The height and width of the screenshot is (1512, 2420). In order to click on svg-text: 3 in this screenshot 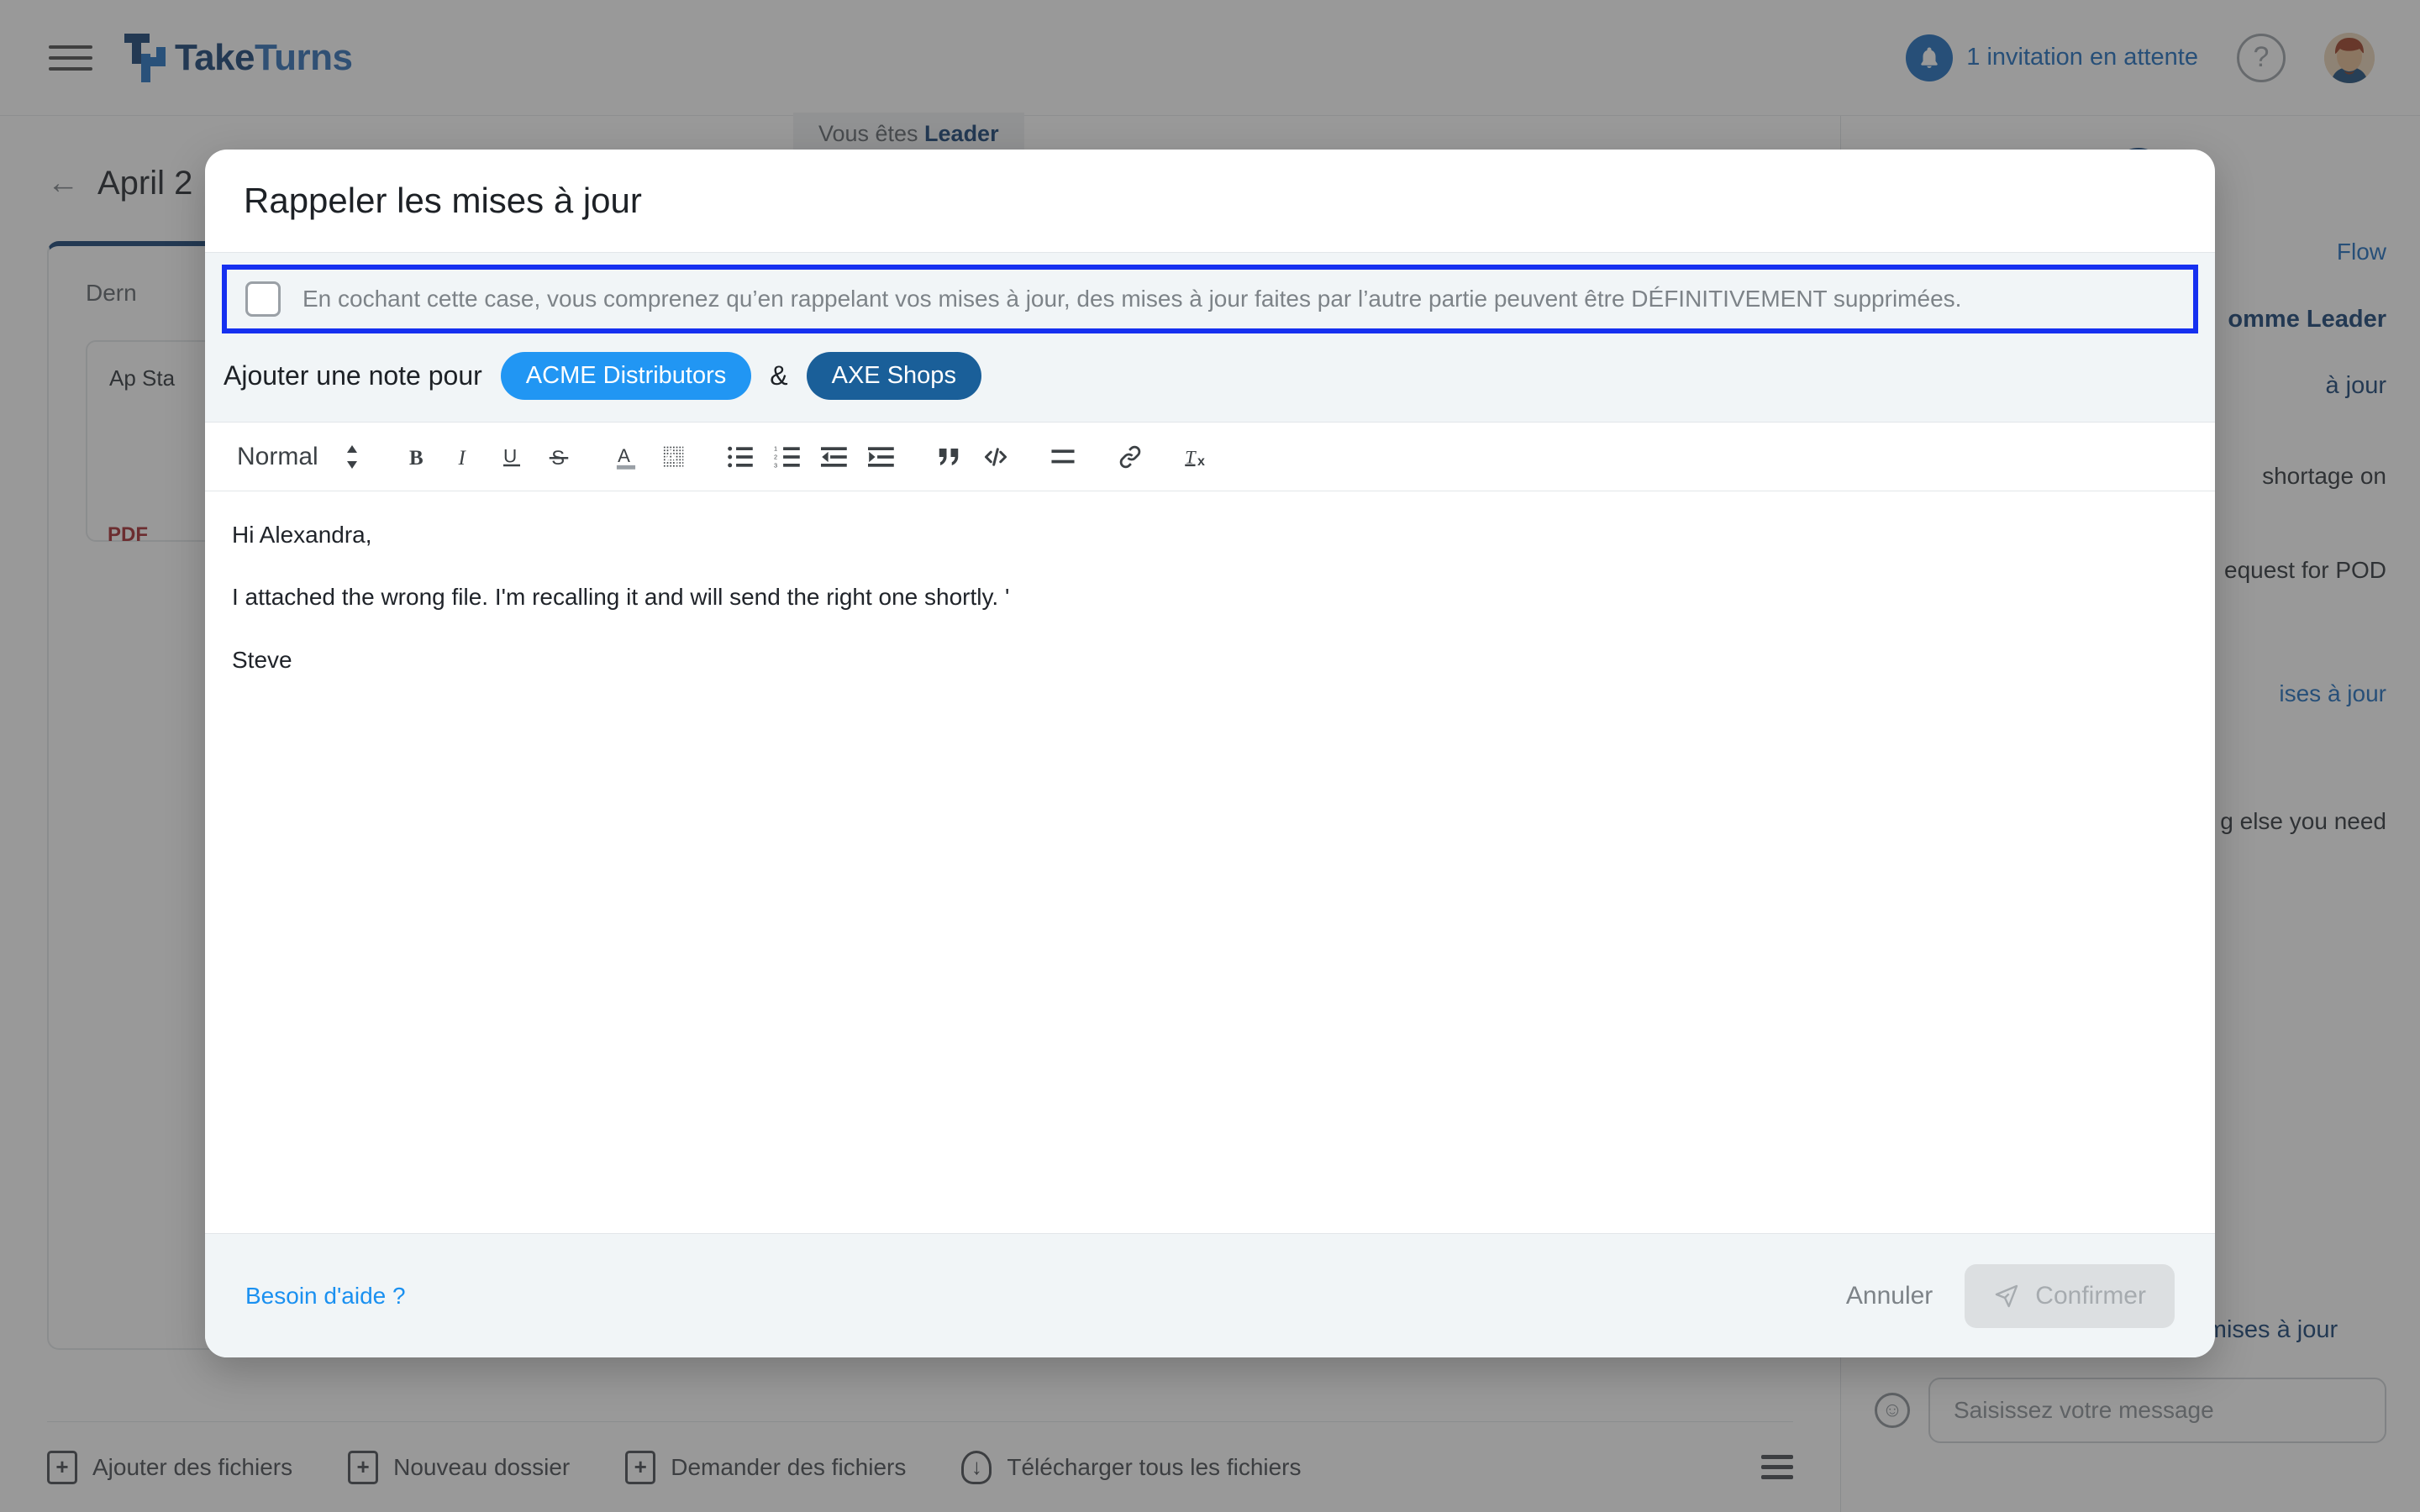, I will do `click(775, 465)`.